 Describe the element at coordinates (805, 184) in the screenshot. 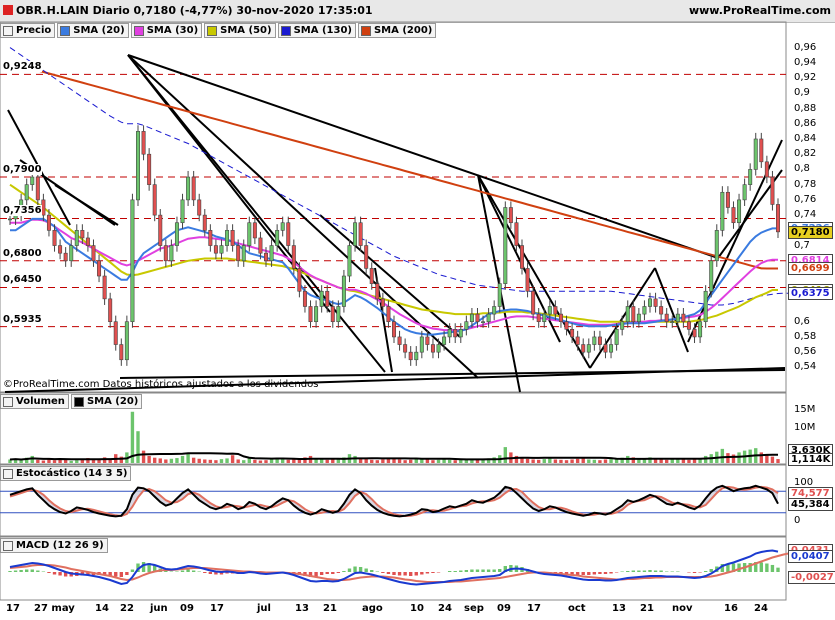

I see `price-axis-tick: 0,78` at that location.